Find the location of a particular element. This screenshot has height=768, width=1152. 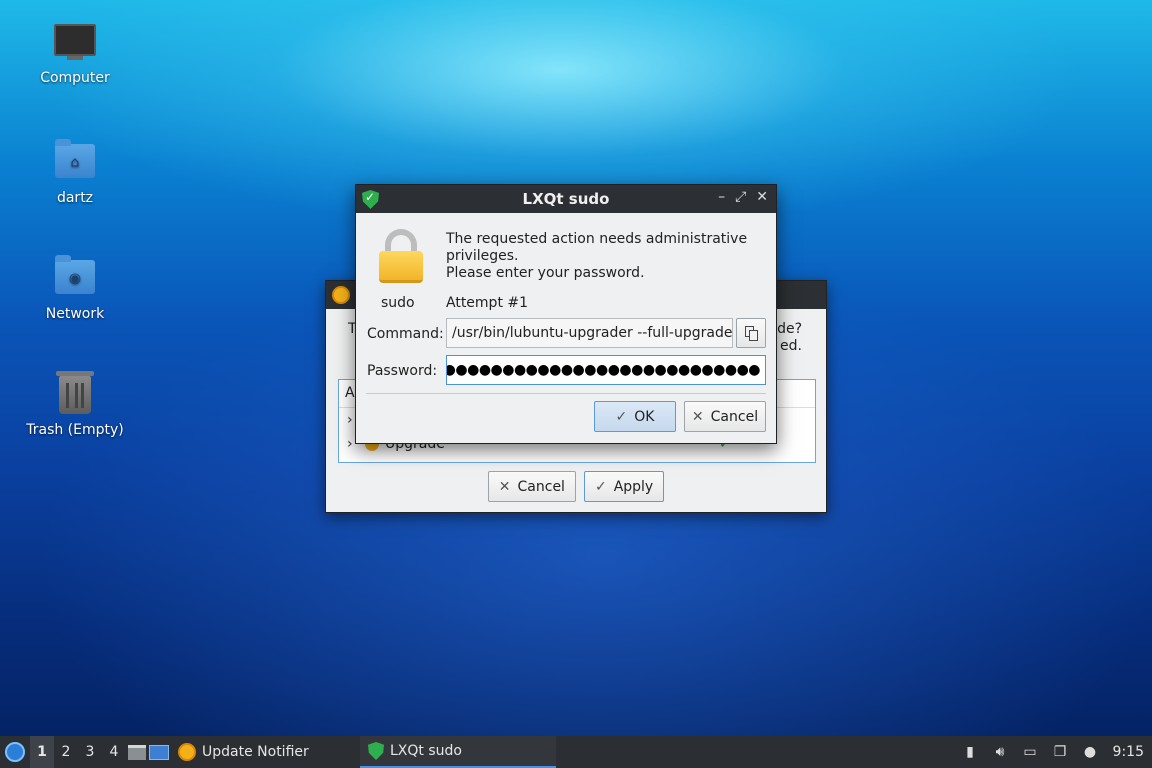

desktop-icon-network: ◉ Network is located at coordinates (75, 288).